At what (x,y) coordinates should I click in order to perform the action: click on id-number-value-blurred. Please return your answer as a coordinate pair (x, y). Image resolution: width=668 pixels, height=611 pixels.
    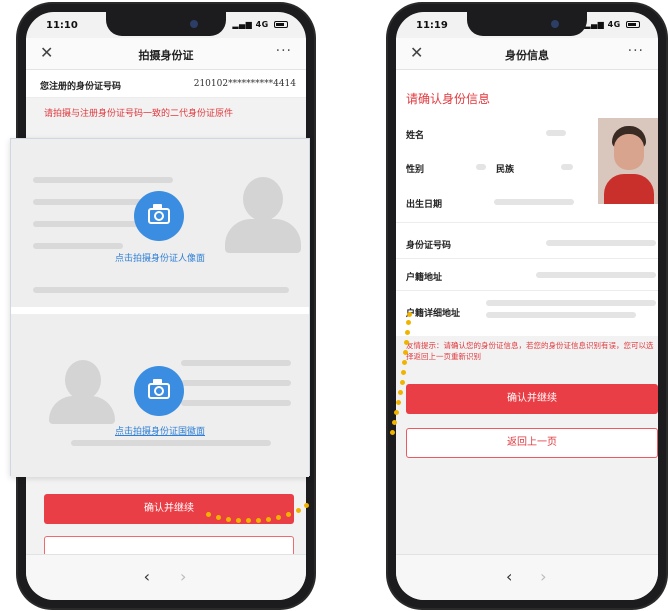
    Looking at the image, I should click on (601, 243).